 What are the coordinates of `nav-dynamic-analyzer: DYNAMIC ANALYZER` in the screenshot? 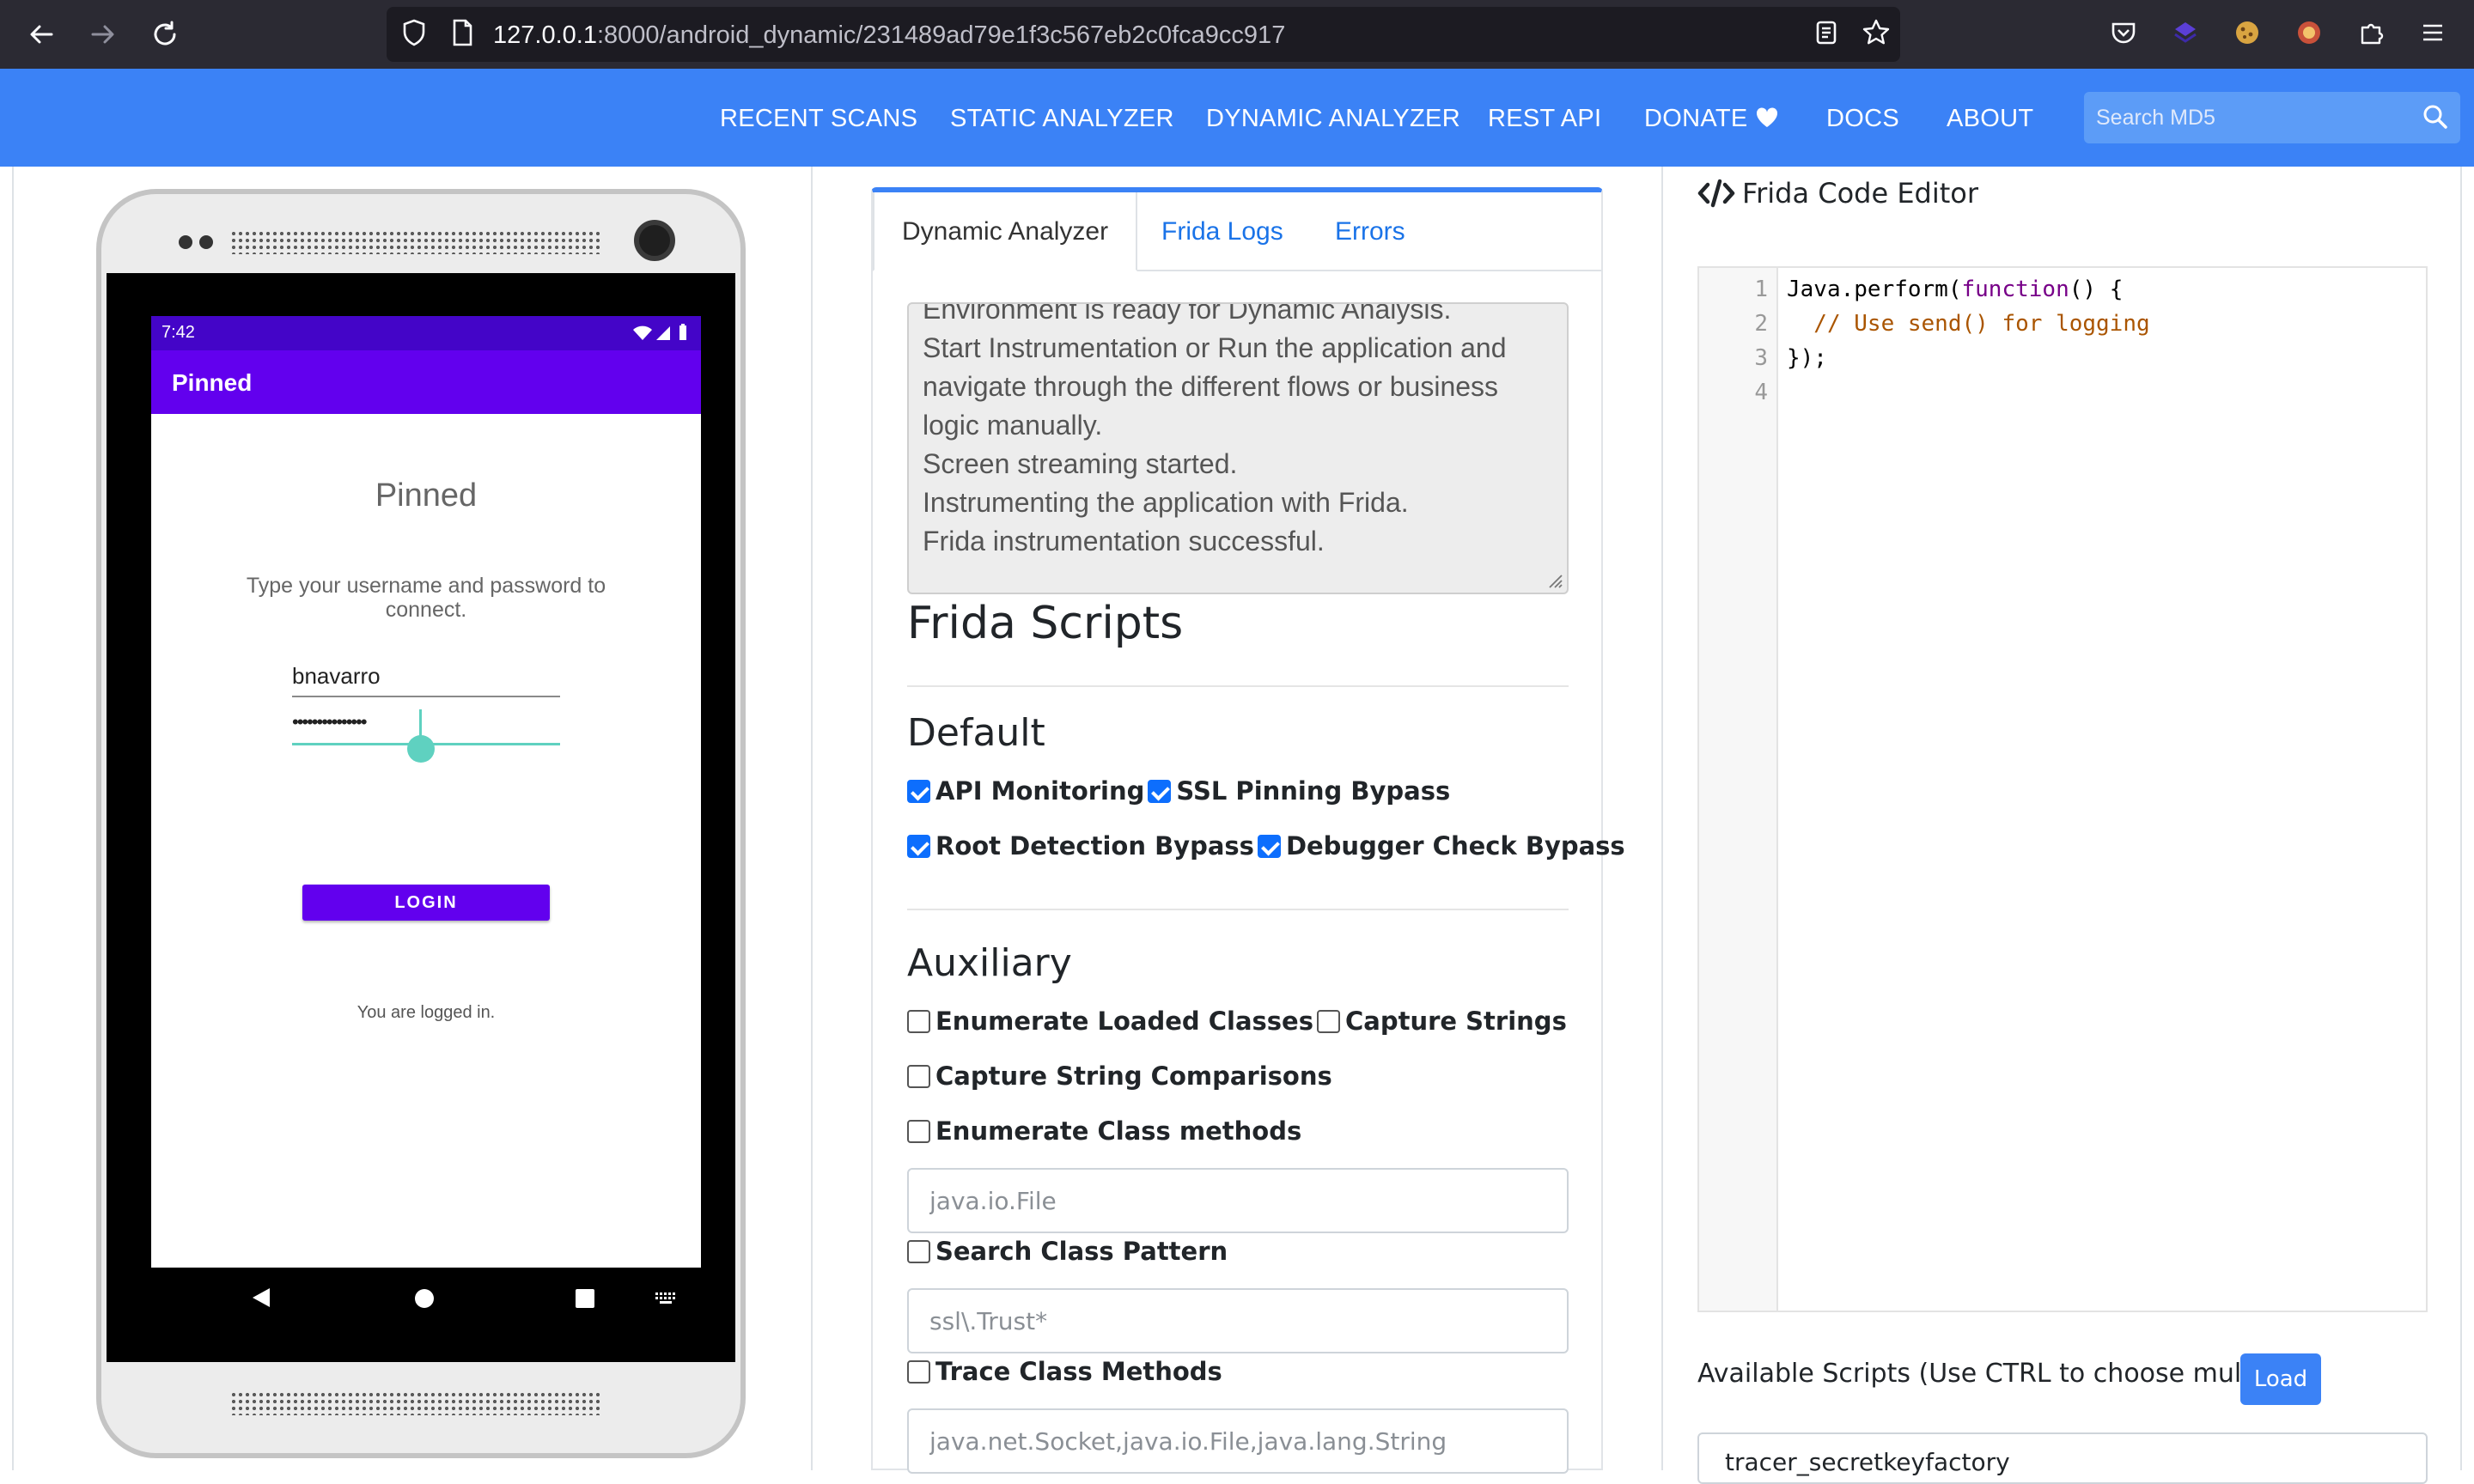 It's located at (1333, 119).